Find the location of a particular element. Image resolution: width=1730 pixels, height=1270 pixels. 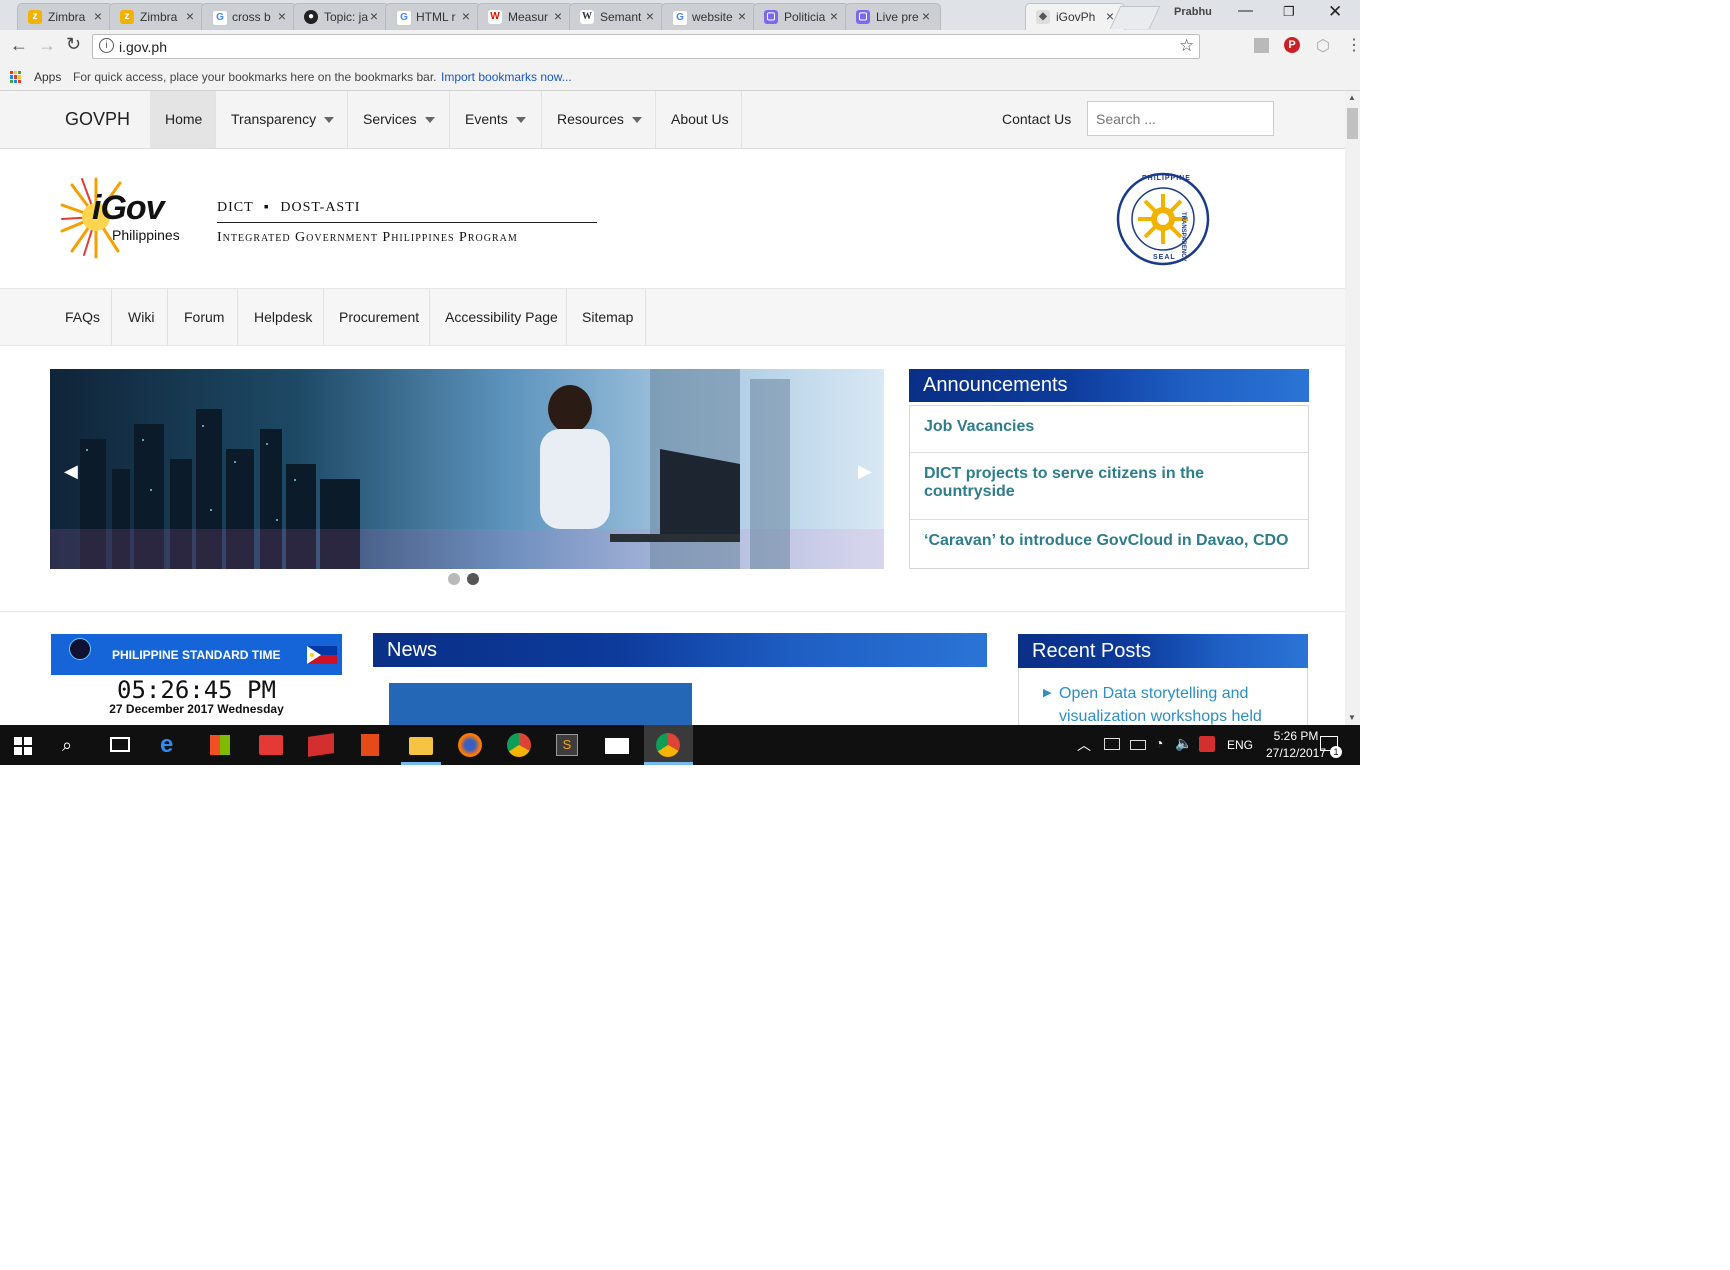

sublime-text-icon: S is located at coordinates (567, 745).